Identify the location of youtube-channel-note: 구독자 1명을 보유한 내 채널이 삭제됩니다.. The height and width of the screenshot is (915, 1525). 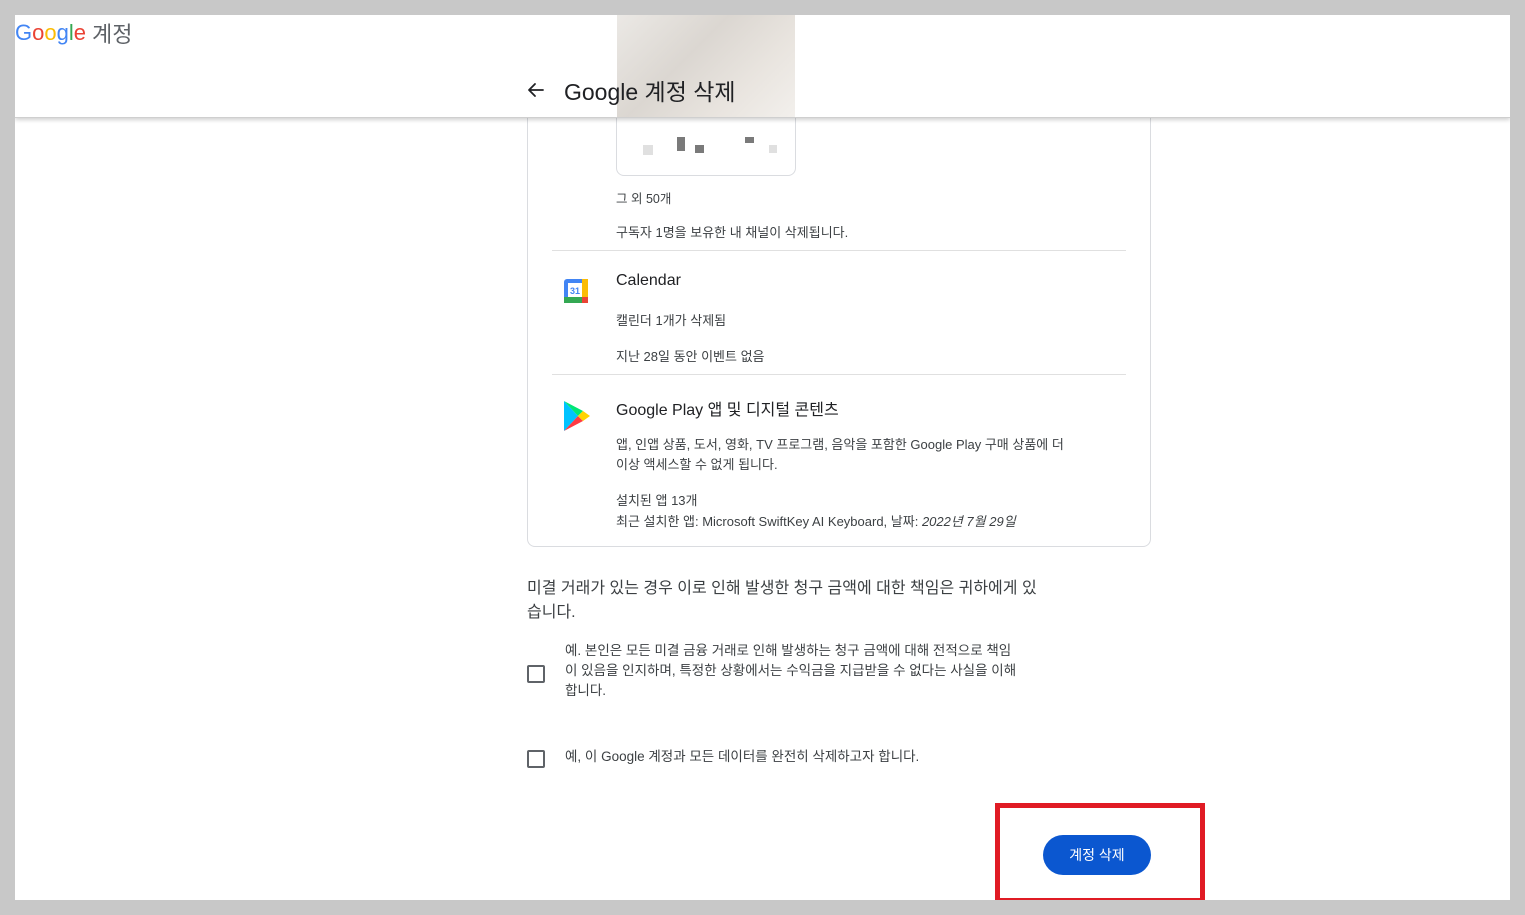
(732, 232).